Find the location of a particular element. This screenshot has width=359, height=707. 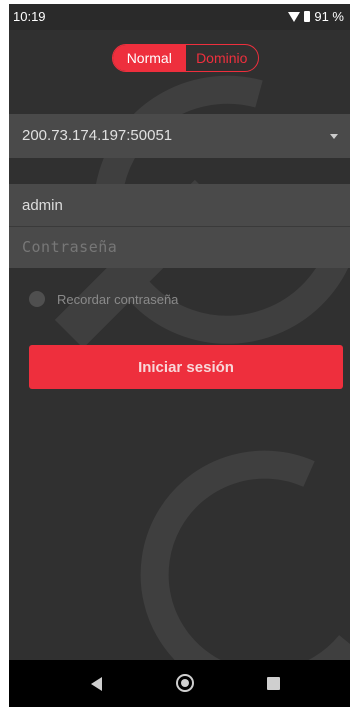

status-right: 91 % is located at coordinates (316, 16).